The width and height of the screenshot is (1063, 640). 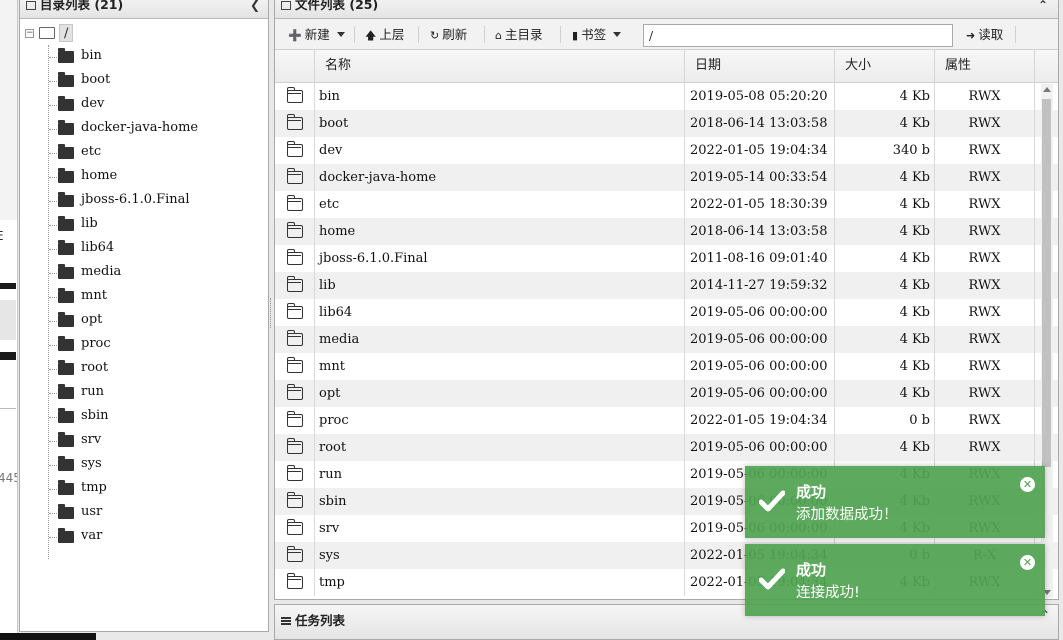 I want to click on checkmark-icon, so click(x=772, y=579).